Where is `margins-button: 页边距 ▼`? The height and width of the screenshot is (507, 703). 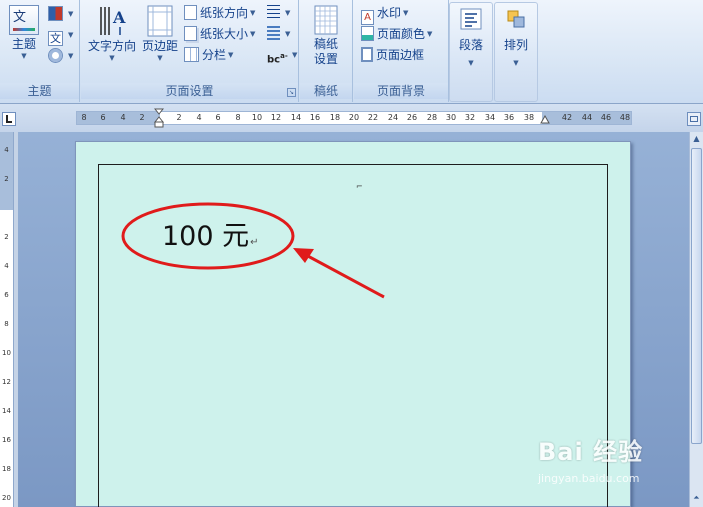
margins-button: 页边距 ▼ is located at coordinates (160, 33).